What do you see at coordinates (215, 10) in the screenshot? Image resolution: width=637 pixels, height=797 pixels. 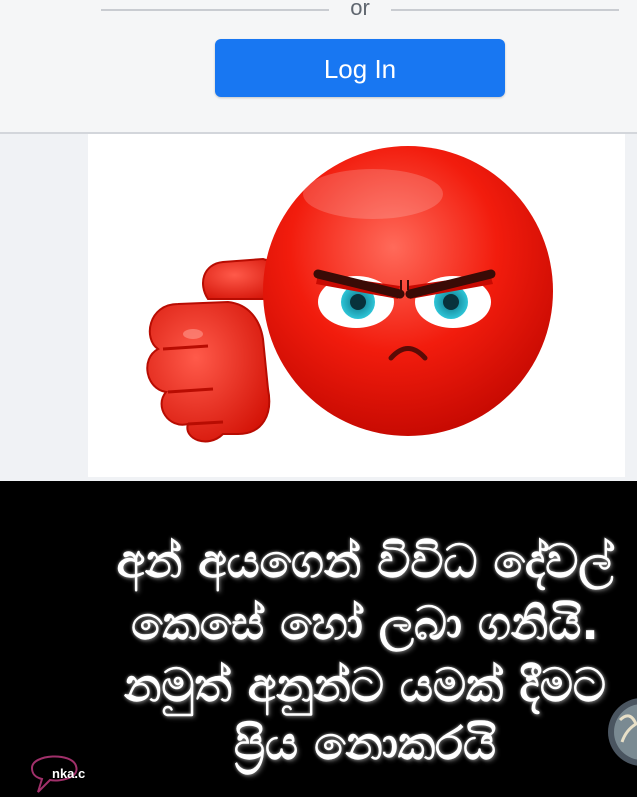 I see `divider-line-left` at bounding box center [215, 10].